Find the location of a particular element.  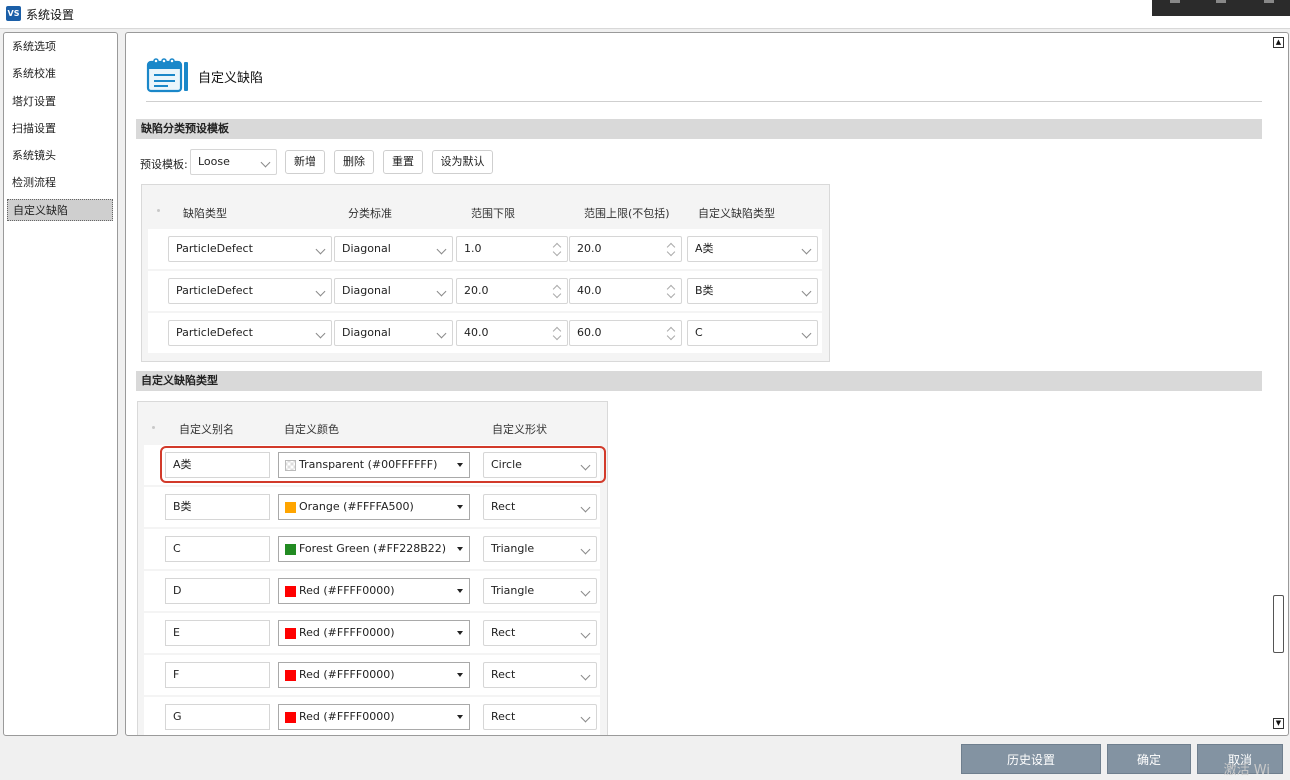

minimize-icon is located at coordinates (1175, 1).